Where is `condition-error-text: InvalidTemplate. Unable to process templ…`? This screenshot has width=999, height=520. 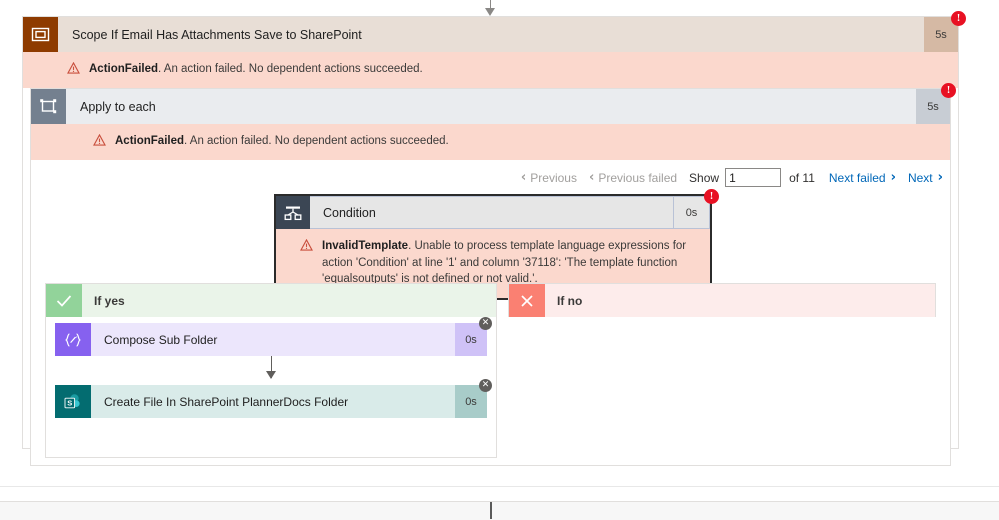
condition-error-text: InvalidTemplate. Unable to process templ… is located at coordinates (510, 263).